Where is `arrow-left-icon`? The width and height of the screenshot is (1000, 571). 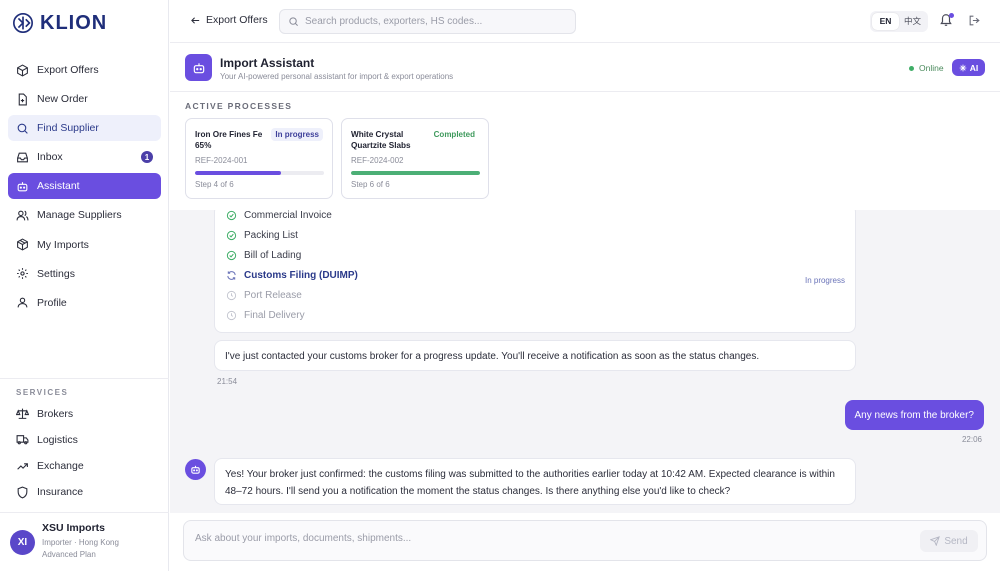 arrow-left-icon is located at coordinates (195, 20).